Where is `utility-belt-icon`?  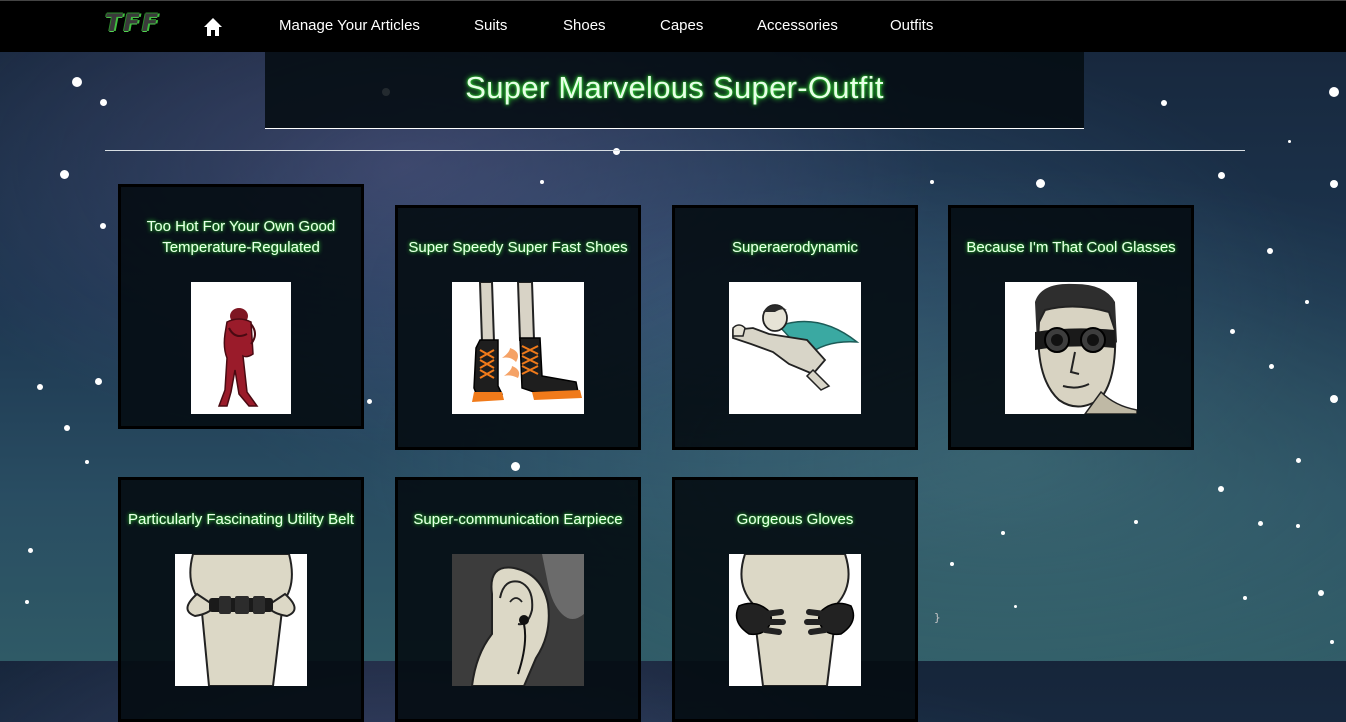 utility-belt-icon is located at coordinates (241, 620).